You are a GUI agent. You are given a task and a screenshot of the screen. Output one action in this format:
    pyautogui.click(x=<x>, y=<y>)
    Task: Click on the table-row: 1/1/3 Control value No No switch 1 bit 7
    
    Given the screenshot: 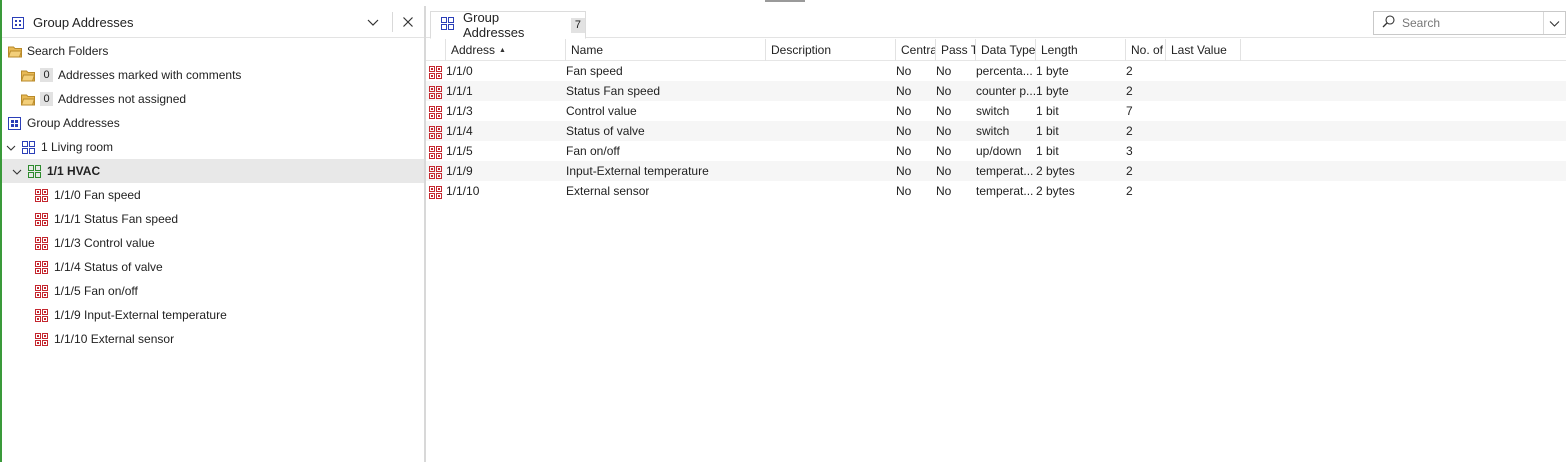 What is the action you would take?
    pyautogui.click(x=996, y=111)
    